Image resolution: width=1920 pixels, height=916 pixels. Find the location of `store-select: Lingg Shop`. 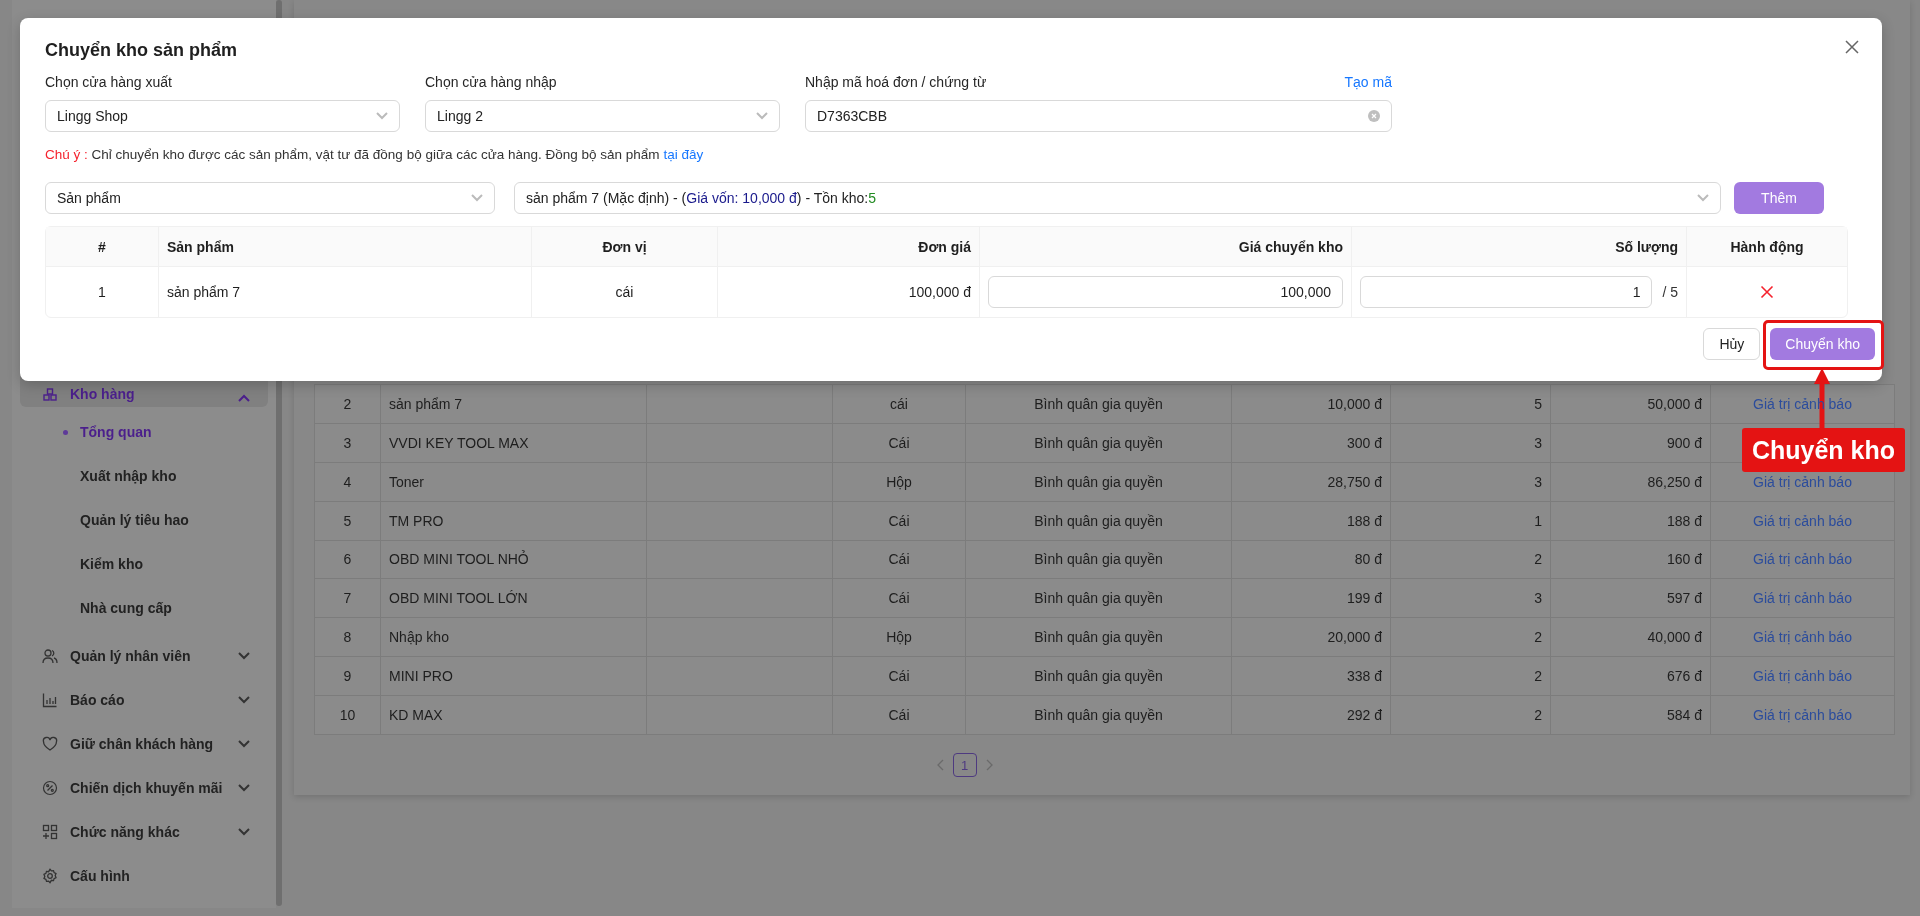

store-select: Lingg Shop is located at coordinates (222, 116).